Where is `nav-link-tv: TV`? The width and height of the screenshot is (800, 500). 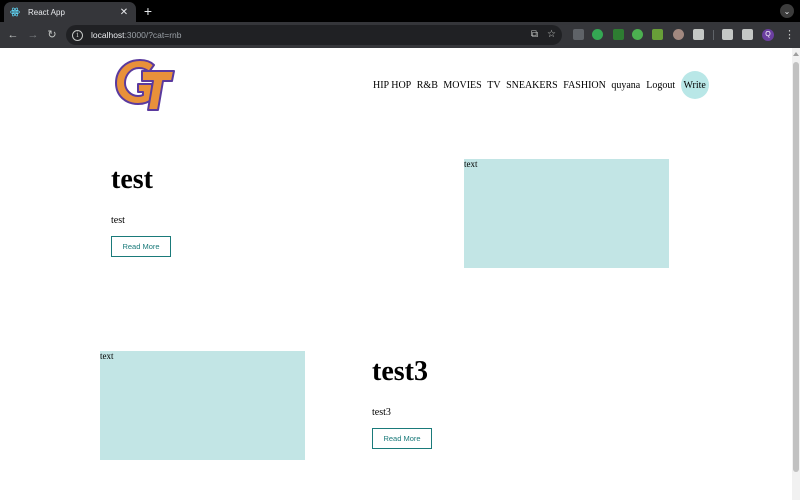
nav-link-tv: TV is located at coordinates (493, 85).